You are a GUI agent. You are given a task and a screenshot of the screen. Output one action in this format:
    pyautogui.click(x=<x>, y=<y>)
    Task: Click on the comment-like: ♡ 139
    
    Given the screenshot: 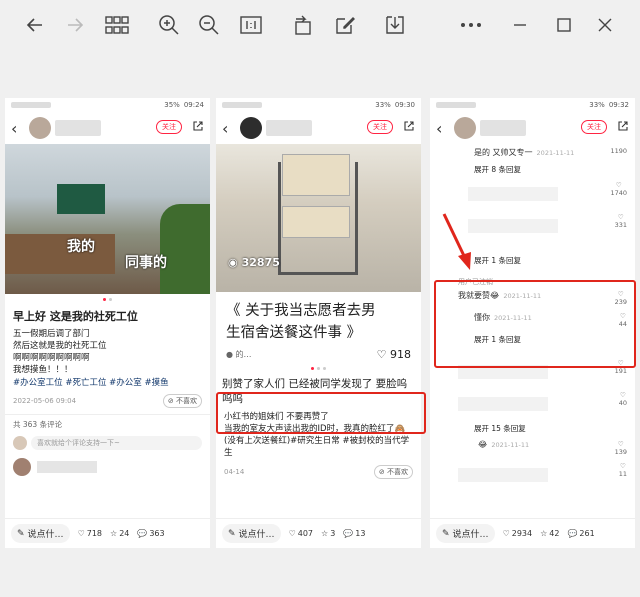 What is the action you would take?
    pyautogui.click(x=621, y=448)
    